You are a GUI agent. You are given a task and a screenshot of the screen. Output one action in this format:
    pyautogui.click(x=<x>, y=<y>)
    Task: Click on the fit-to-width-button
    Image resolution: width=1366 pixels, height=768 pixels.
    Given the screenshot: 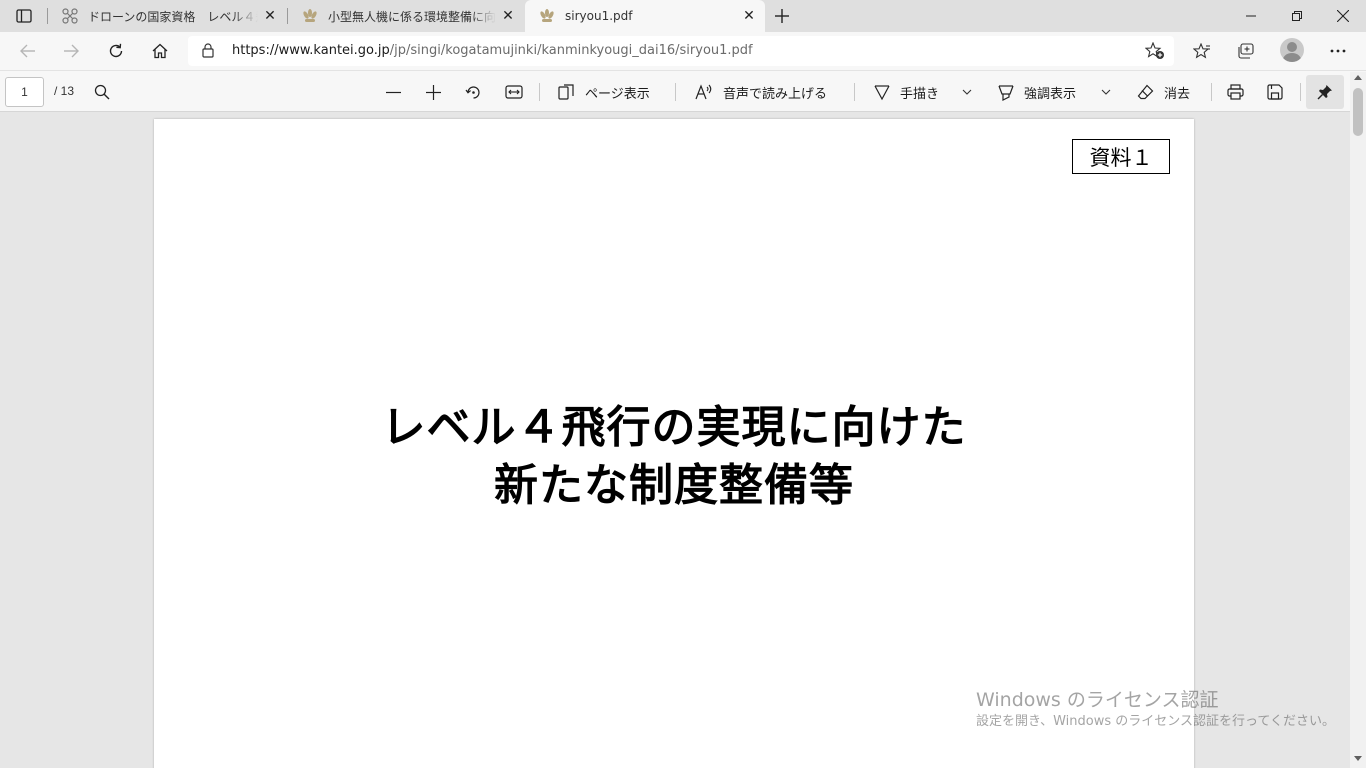 What is the action you would take?
    pyautogui.click(x=514, y=92)
    